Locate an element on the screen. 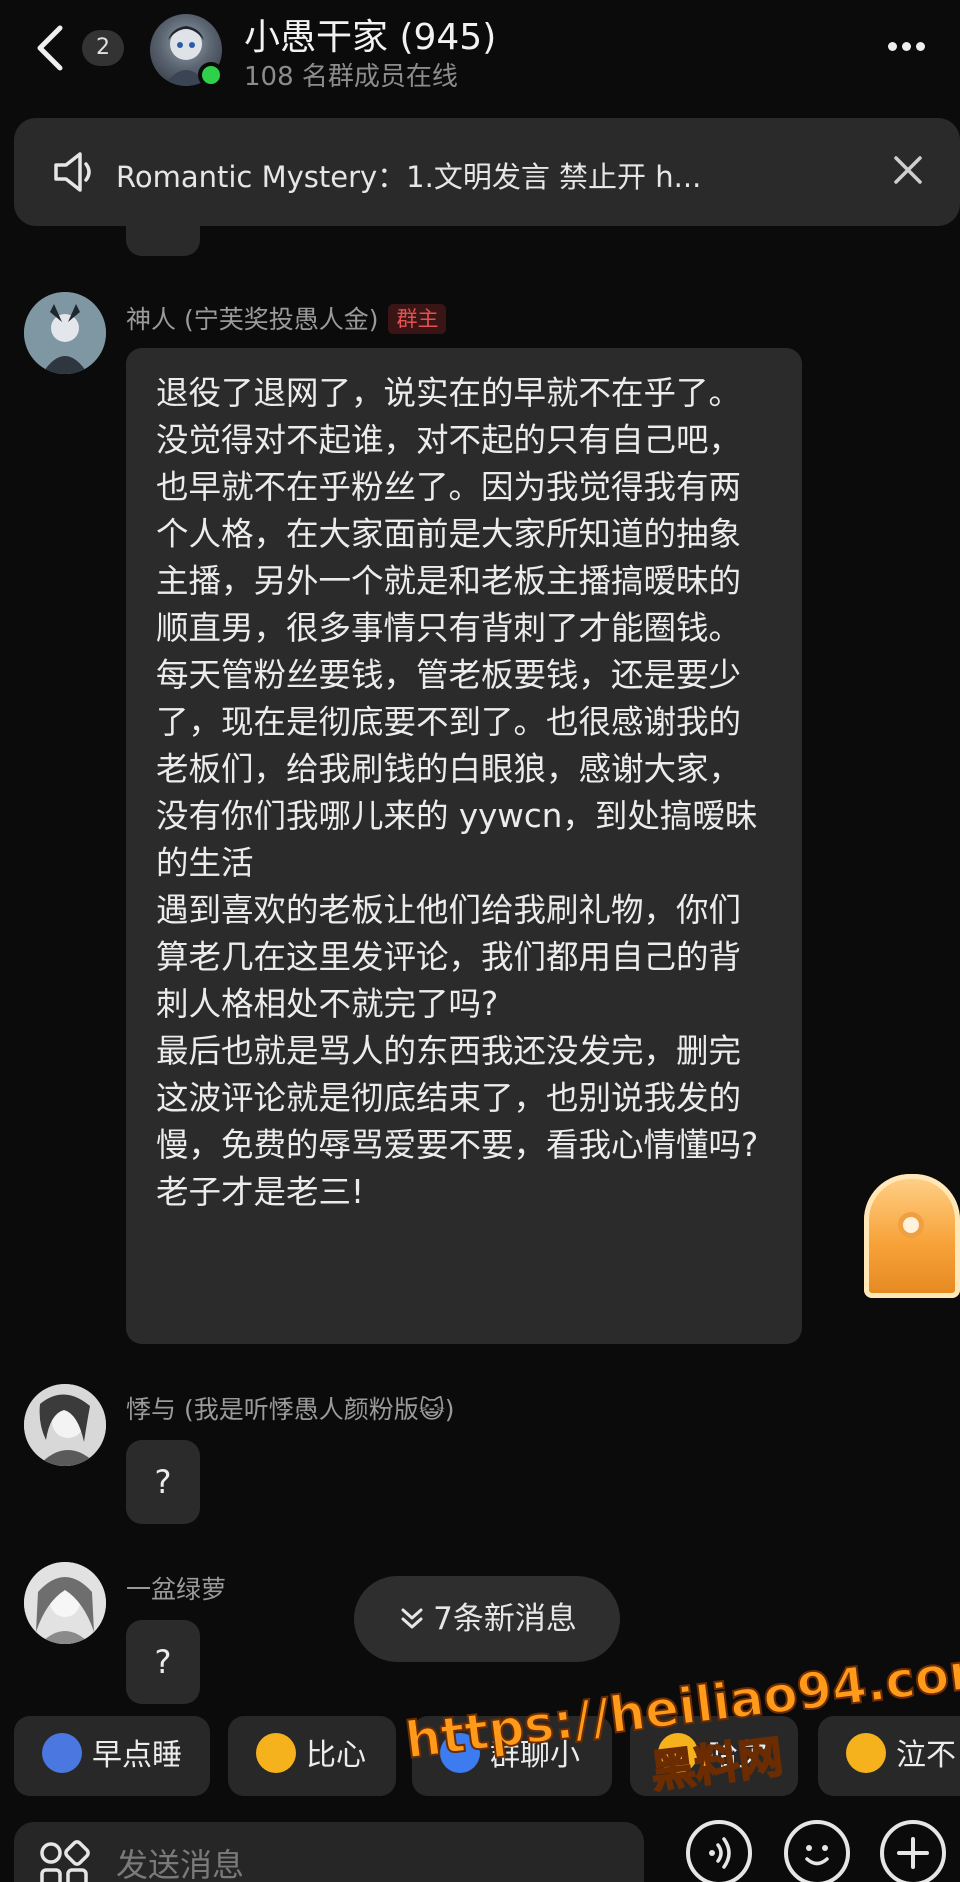  sender-name: 一盆绿萝 is located at coordinates (176, 1589).